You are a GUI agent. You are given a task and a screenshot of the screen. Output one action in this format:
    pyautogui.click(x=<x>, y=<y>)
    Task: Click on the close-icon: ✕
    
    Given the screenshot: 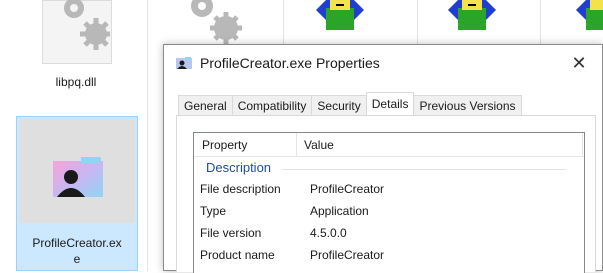 What is the action you would take?
    pyautogui.click(x=579, y=62)
    